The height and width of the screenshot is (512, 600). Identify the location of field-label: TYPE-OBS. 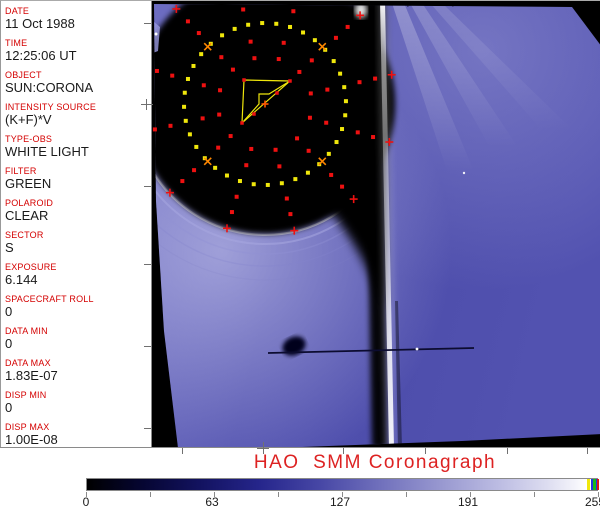
(29, 139).